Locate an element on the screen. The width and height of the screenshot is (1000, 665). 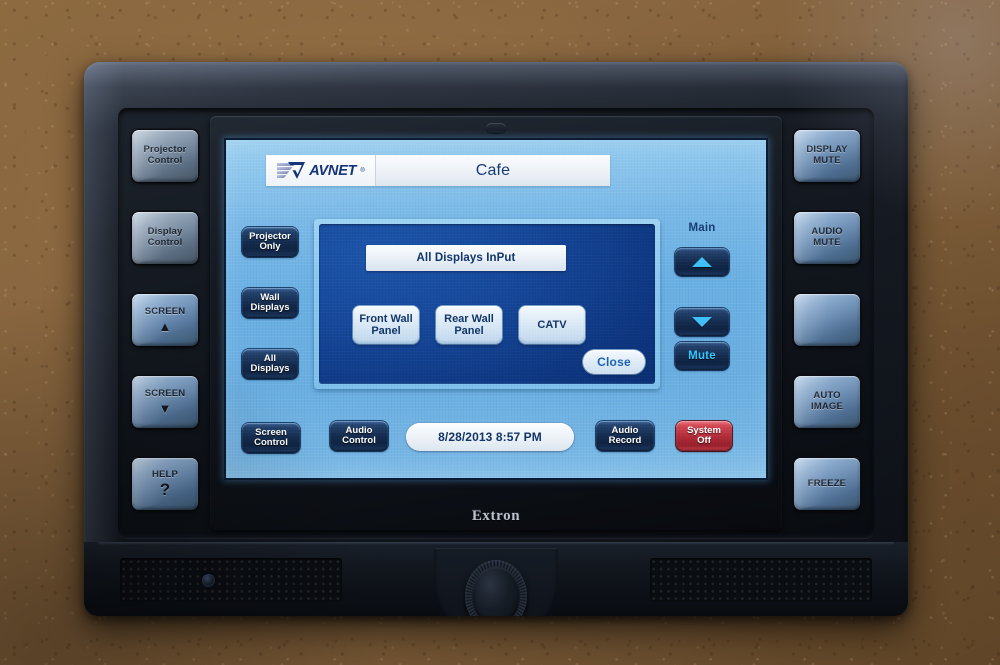
triangle-down-icon: ▼ is located at coordinates (165, 408).